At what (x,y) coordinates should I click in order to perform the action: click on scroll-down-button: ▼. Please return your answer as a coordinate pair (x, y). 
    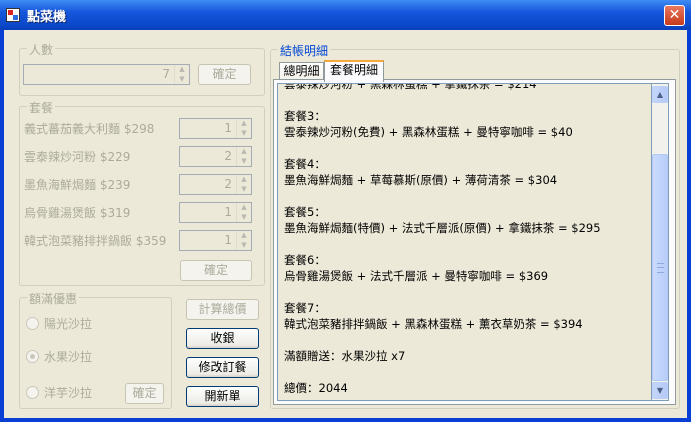
    Looking at the image, I should click on (660, 390).